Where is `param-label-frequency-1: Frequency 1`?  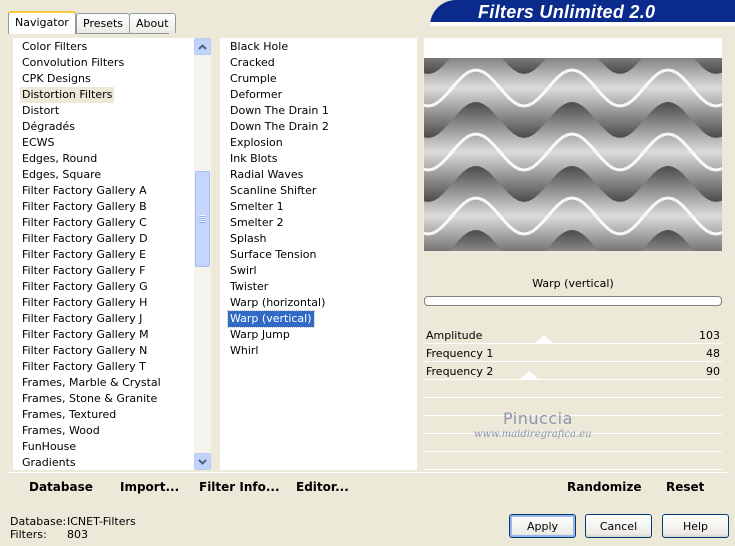 param-label-frequency-1: Frequency 1 is located at coordinates (460, 353).